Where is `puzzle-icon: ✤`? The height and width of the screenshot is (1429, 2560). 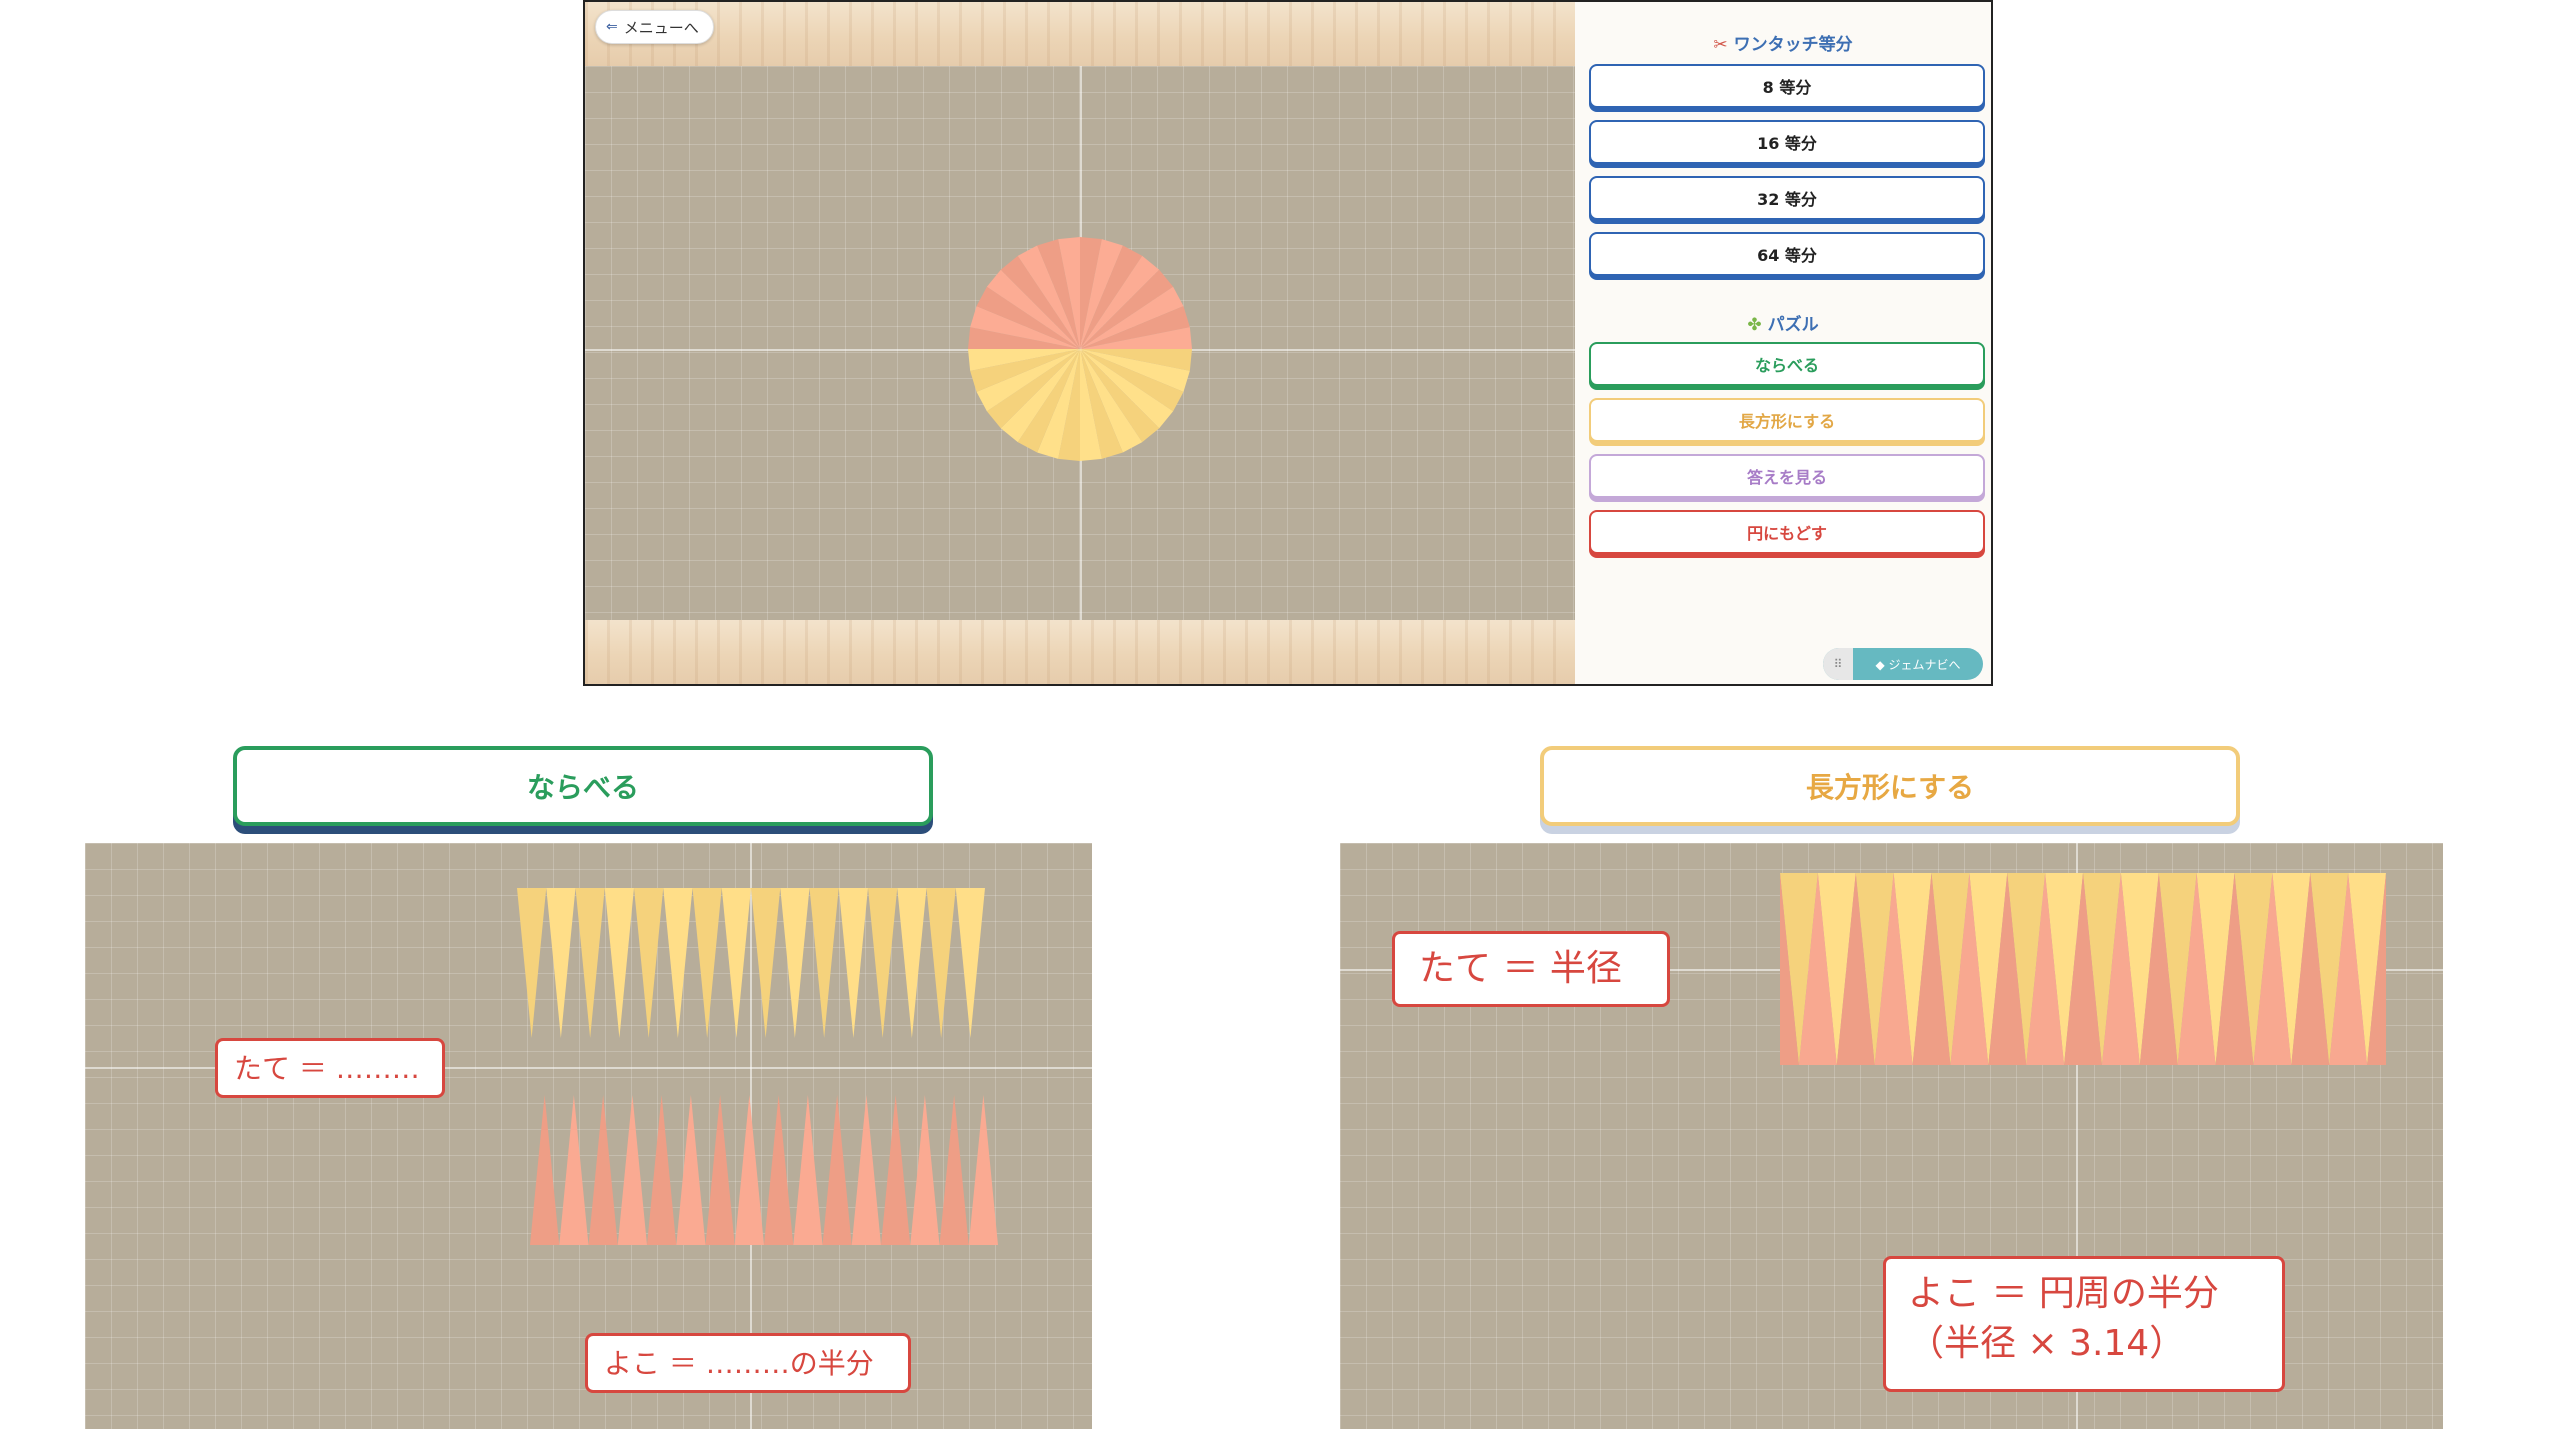 puzzle-icon: ✤ is located at coordinates (1754, 325).